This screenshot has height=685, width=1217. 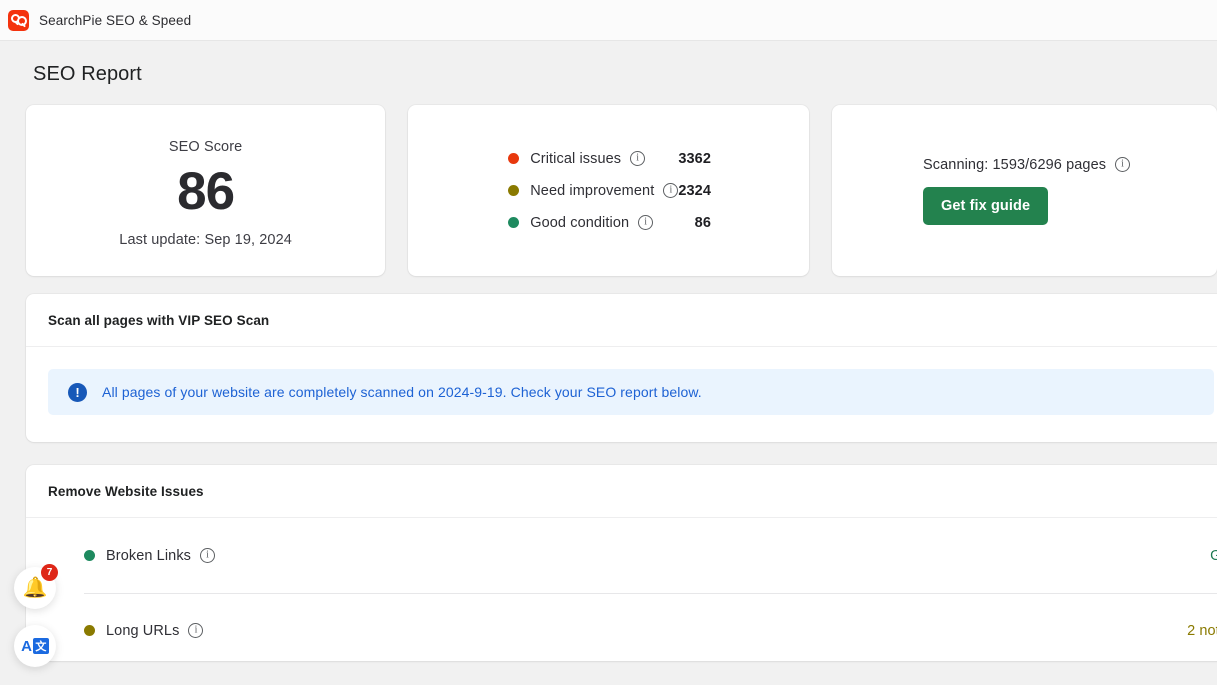 I want to click on need-improvement-status-dot, so click(x=514, y=190).